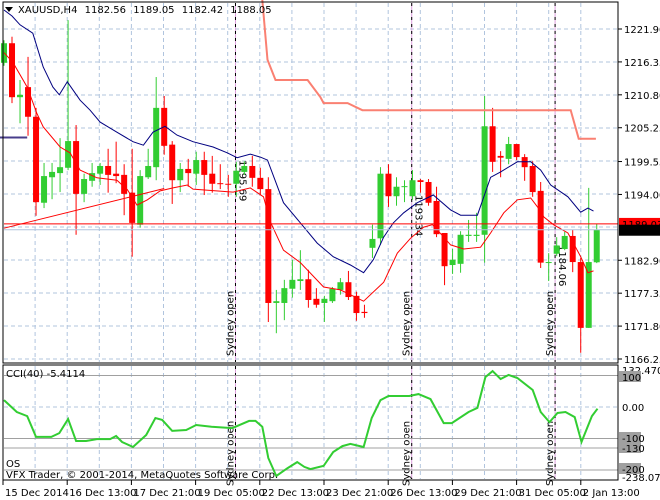  Describe the element at coordinates (105, 10) in the screenshot. I see `ohlc-open: 1182.56` at that location.